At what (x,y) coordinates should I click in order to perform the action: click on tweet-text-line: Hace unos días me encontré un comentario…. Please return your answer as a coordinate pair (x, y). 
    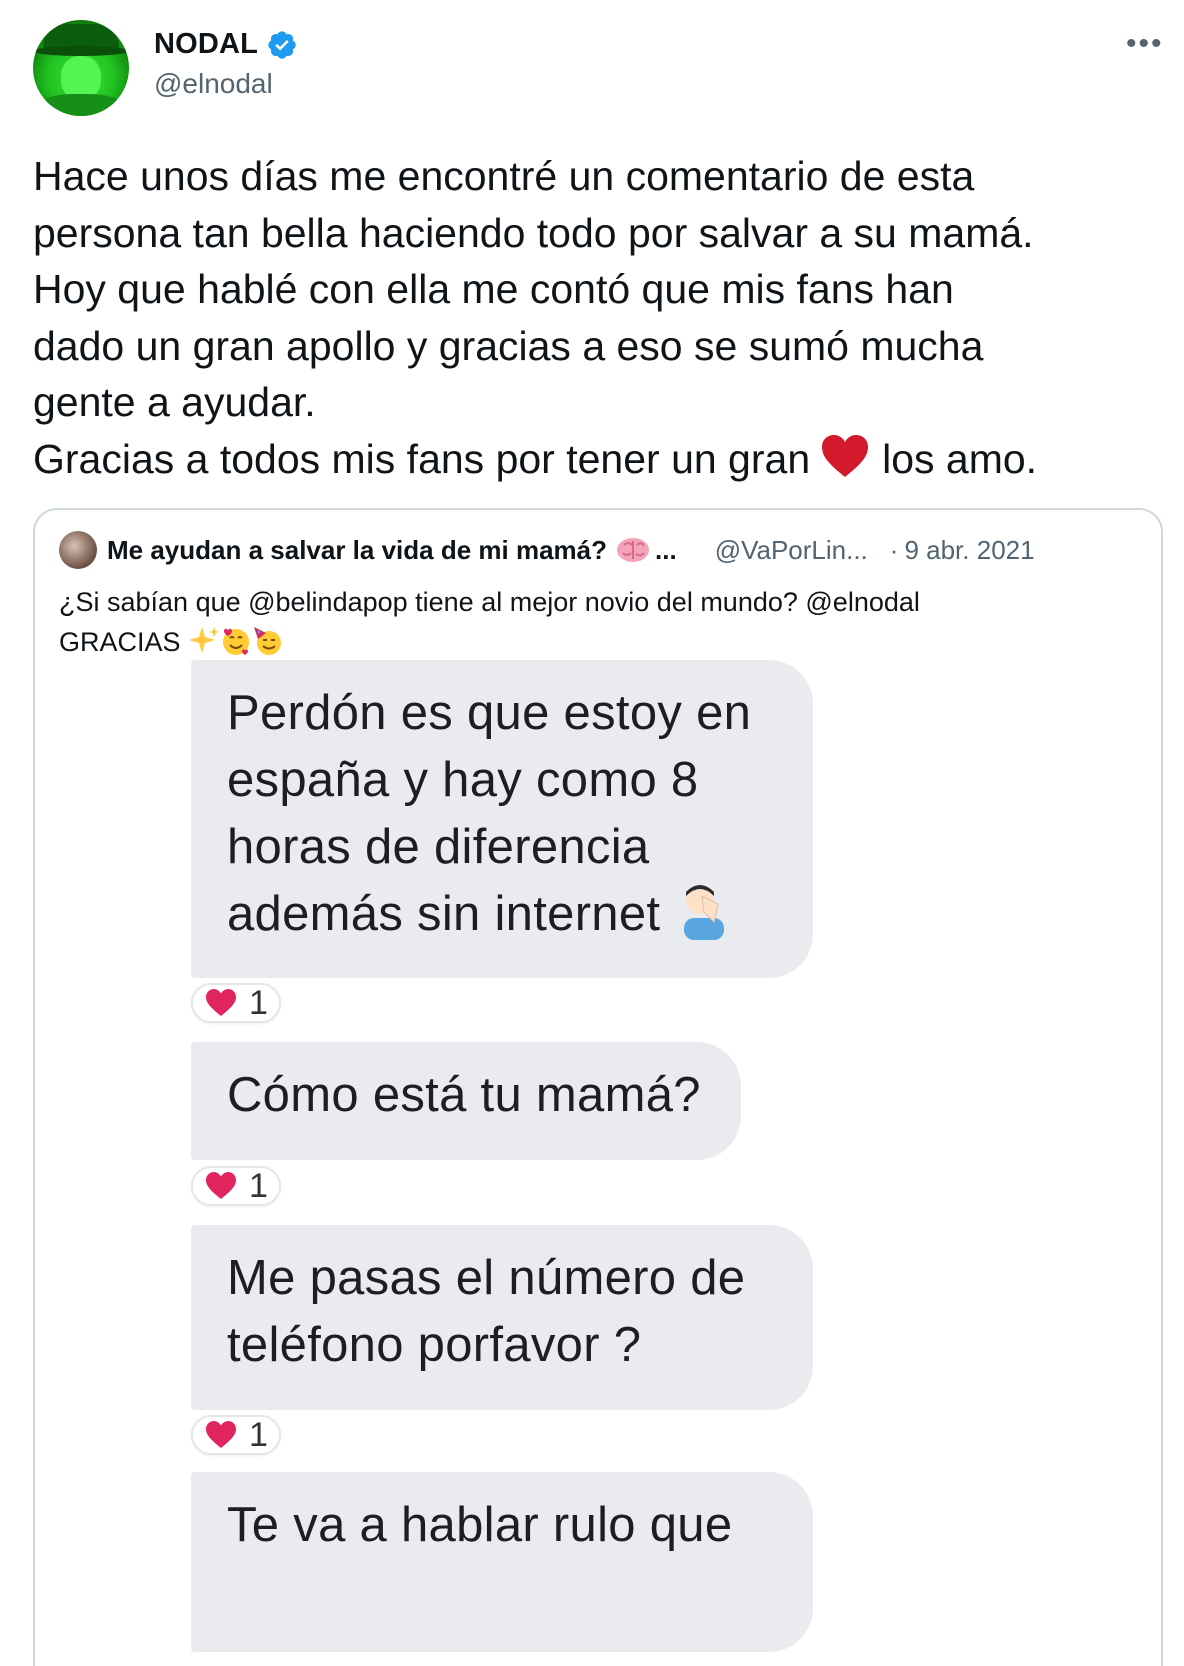
    Looking at the image, I should click on (504, 176).